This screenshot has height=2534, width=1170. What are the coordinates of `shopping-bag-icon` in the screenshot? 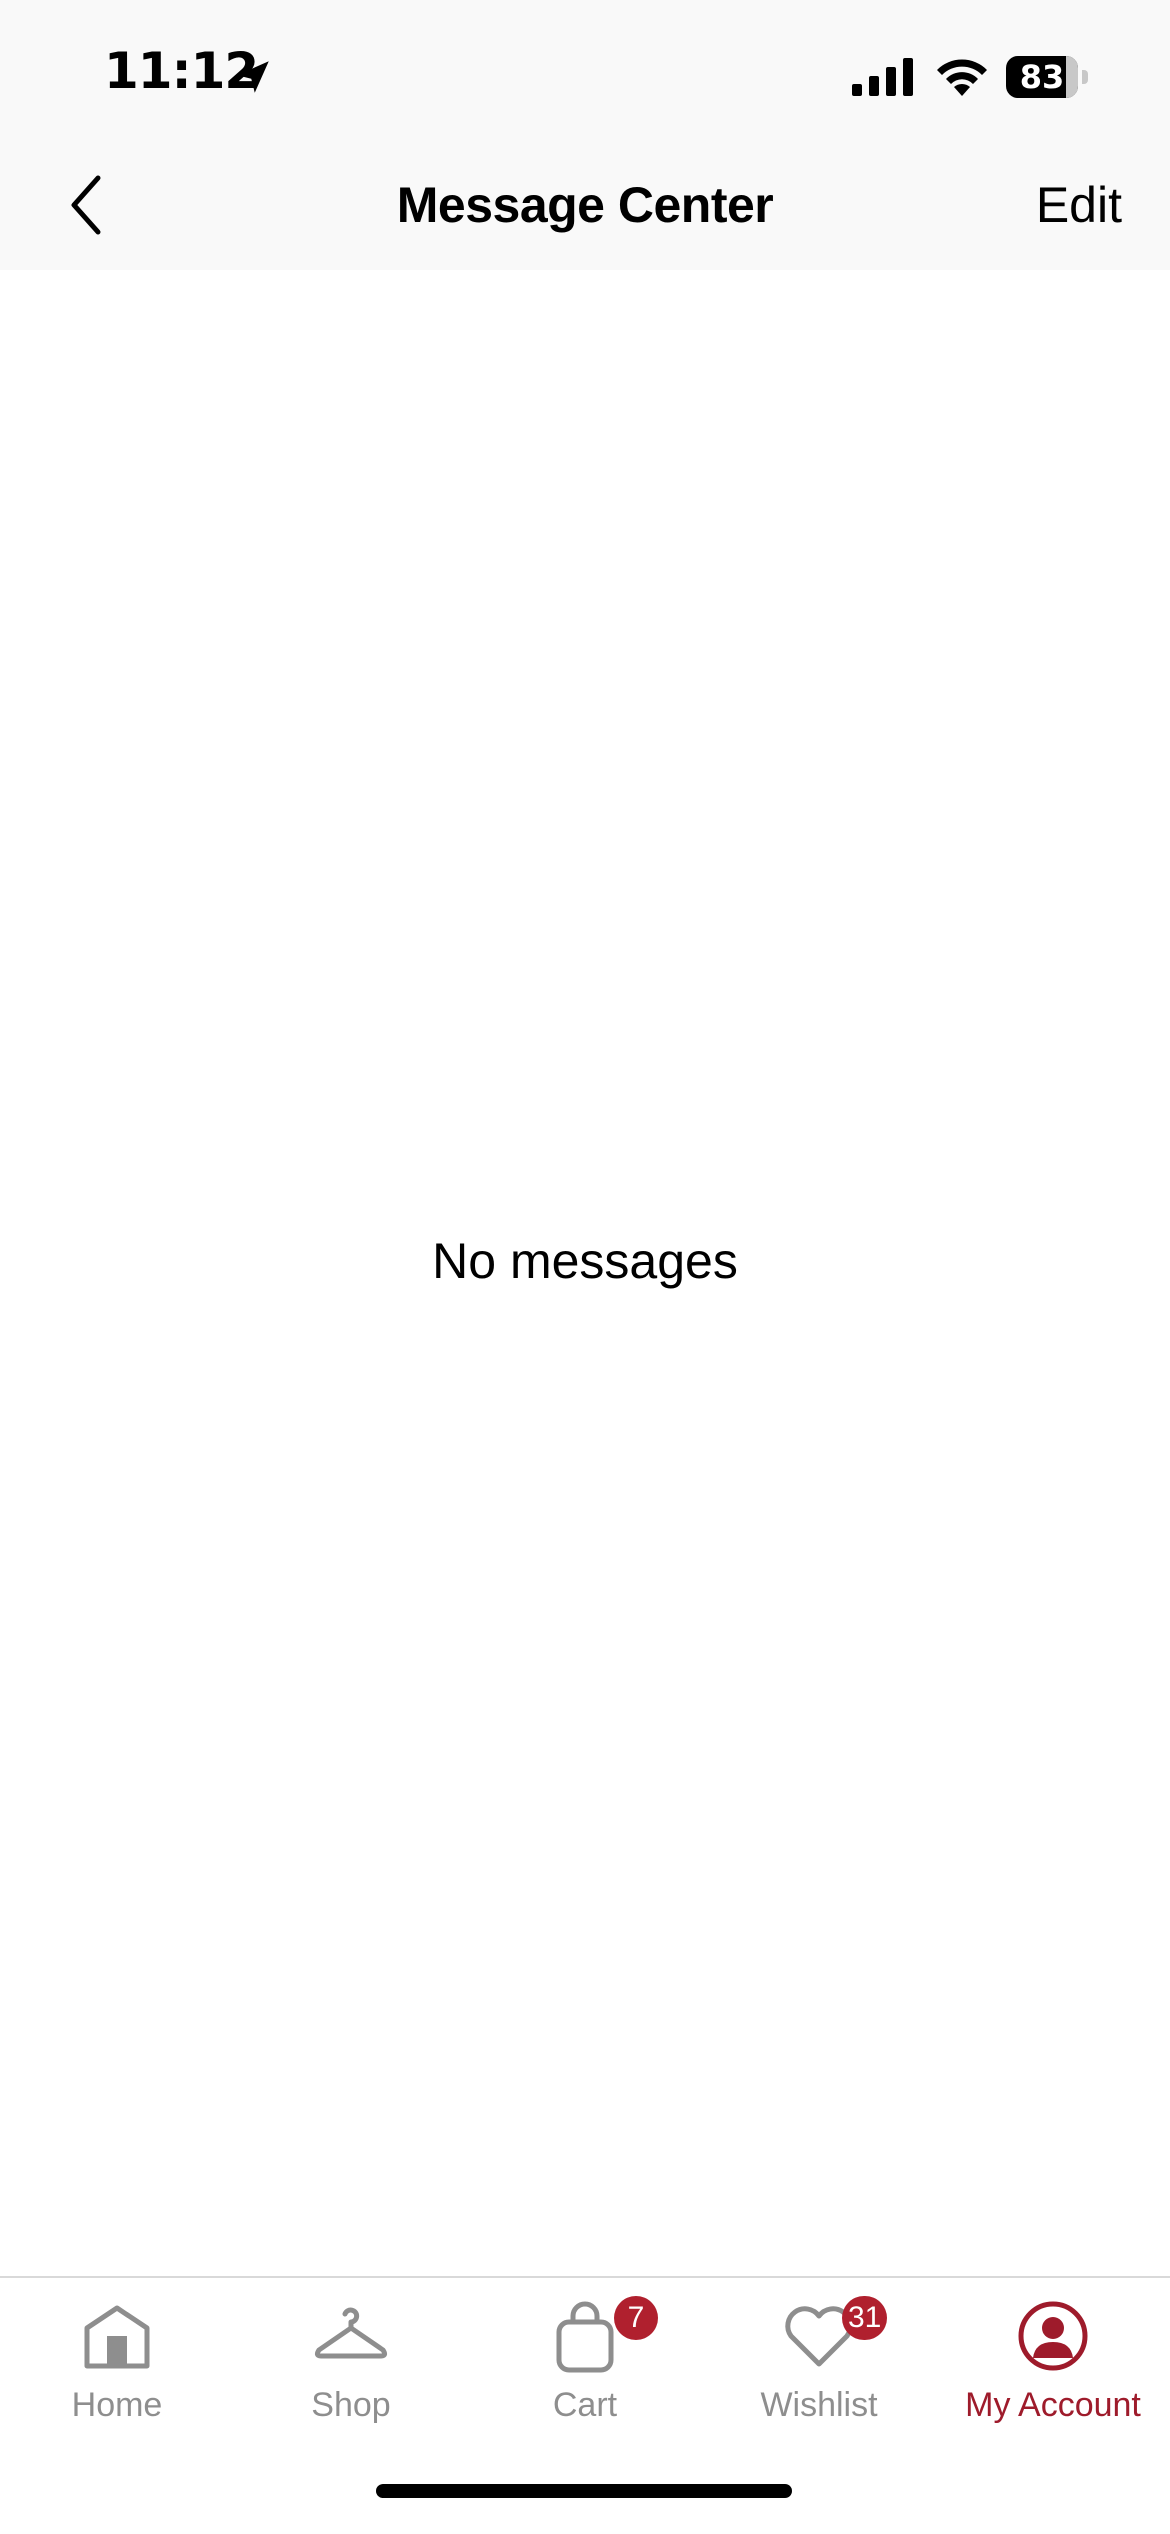 It's located at (585, 2337).